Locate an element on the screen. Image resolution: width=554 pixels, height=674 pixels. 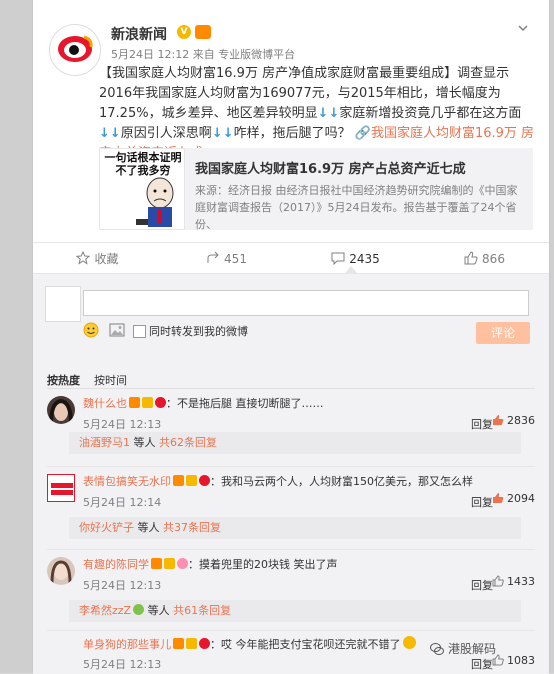
comment-like-count: 1433 is located at coordinates (521, 581).